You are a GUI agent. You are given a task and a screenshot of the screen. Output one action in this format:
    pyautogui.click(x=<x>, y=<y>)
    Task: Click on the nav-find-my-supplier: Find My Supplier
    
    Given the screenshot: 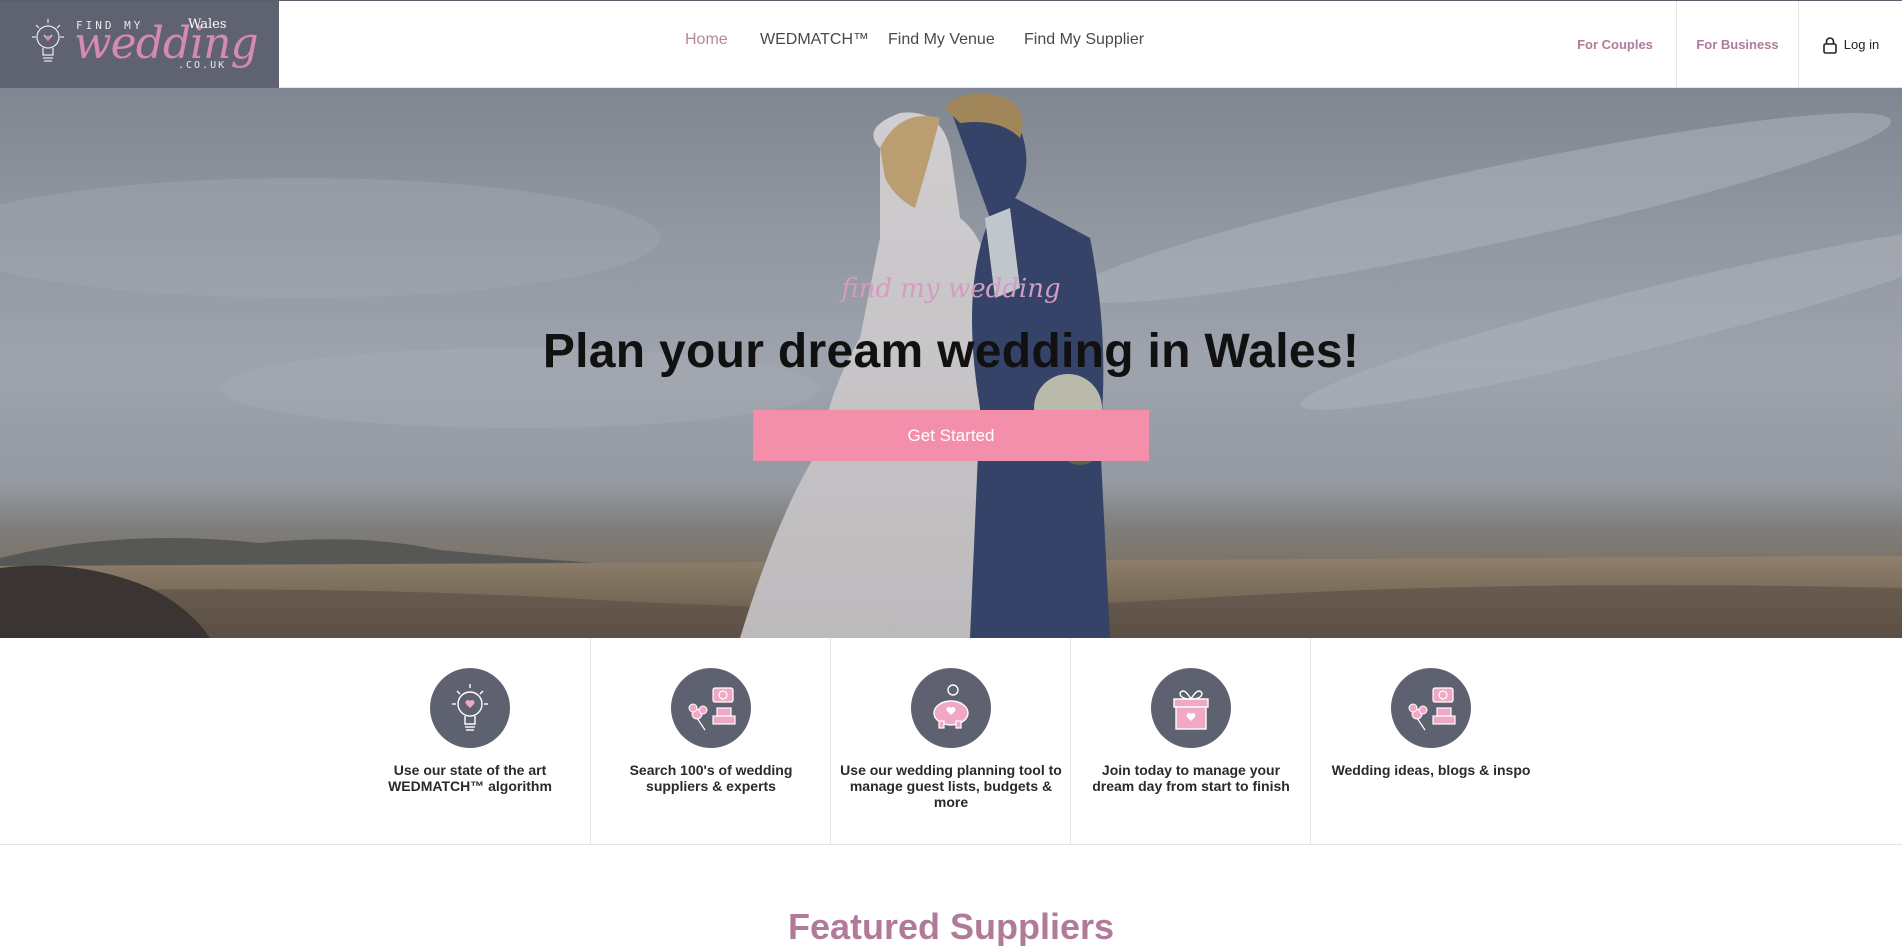 What is the action you would take?
    pyautogui.click(x=1084, y=40)
    